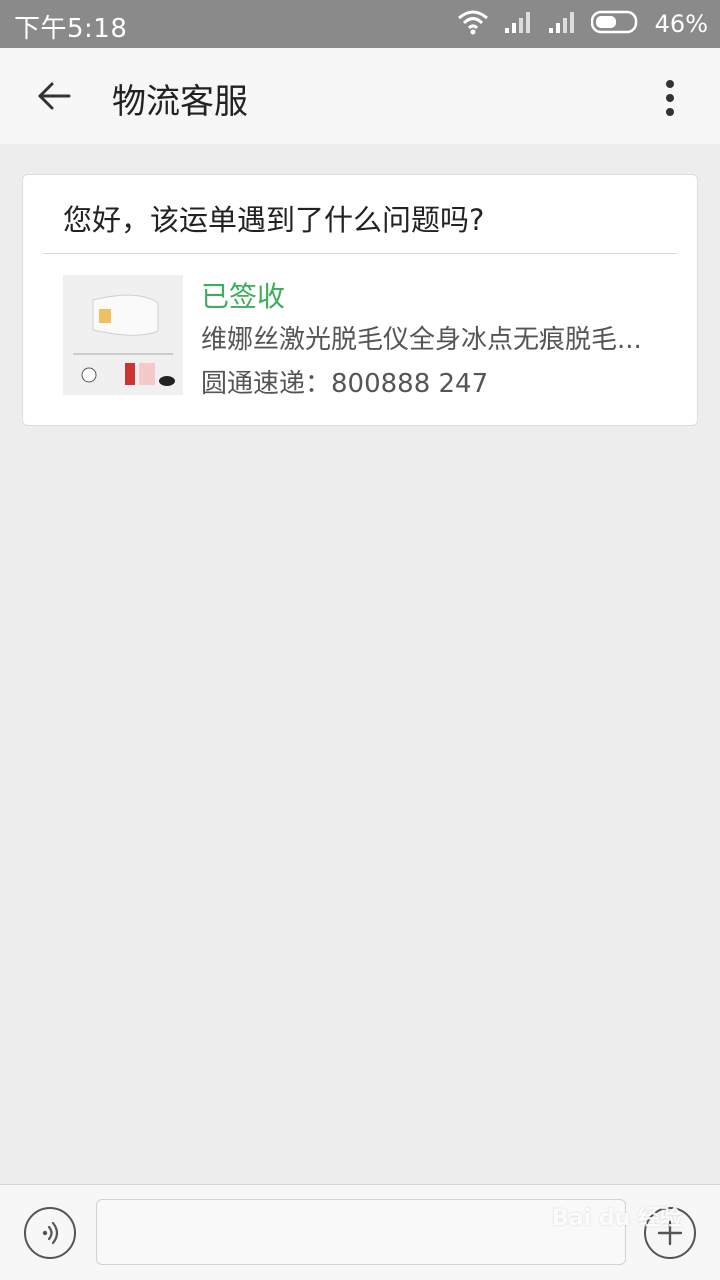  Describe the element at coordinates (360, 96) in the screenshot. I see `title-bar: 物流客服` at that location.